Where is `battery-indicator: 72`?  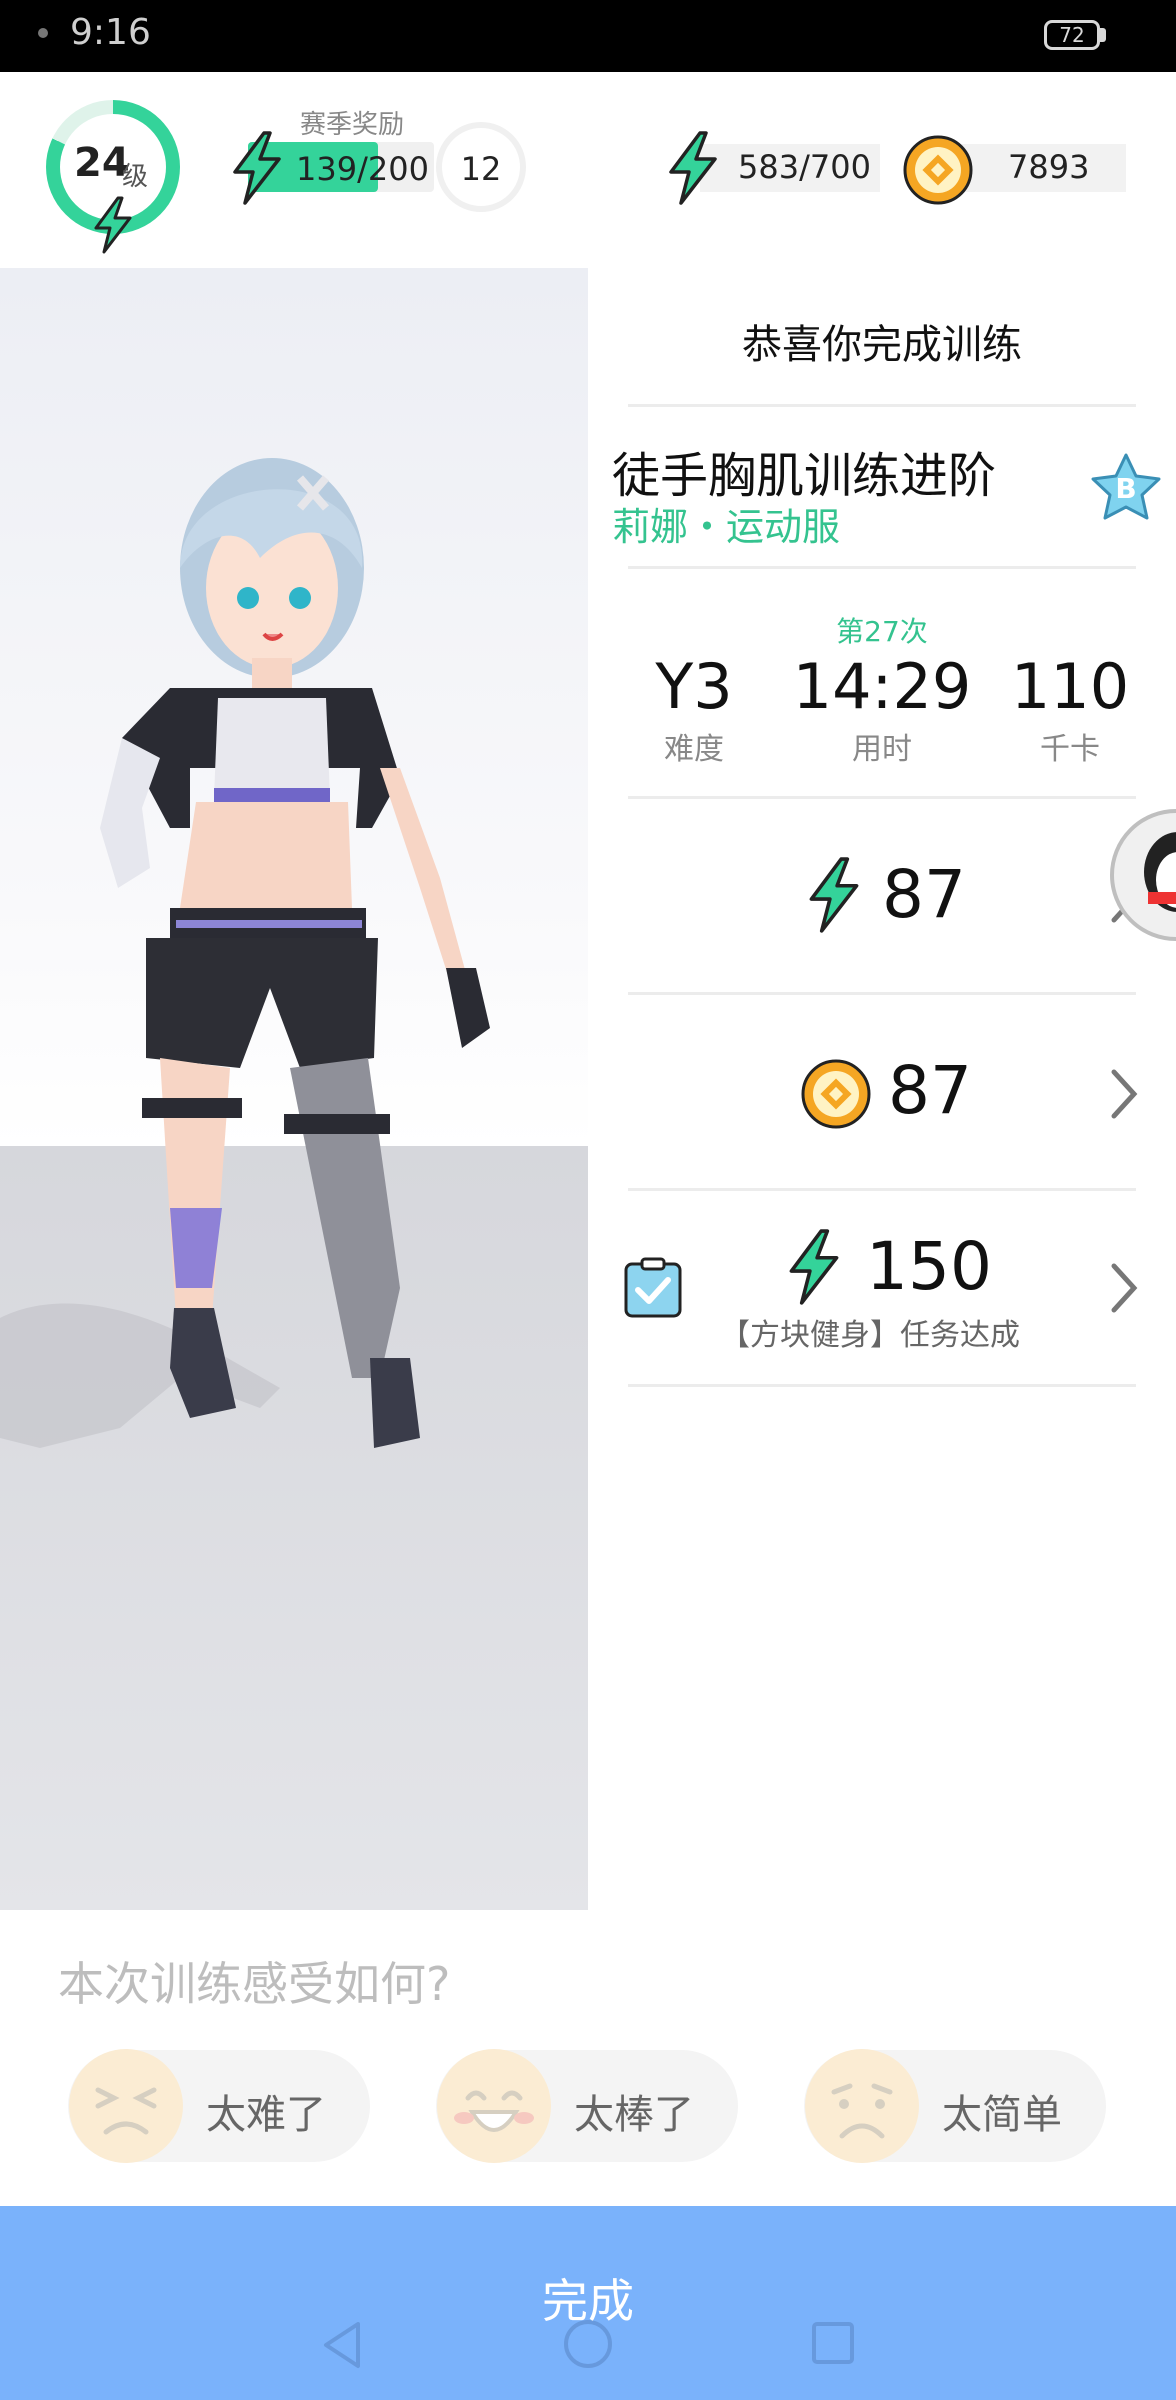 battery-indicator: 72 is located at coordinates (1072, 35).